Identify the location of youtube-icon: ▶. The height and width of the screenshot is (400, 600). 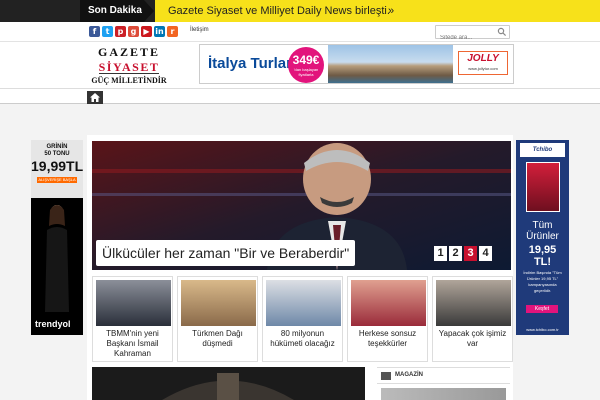
(146, 31).